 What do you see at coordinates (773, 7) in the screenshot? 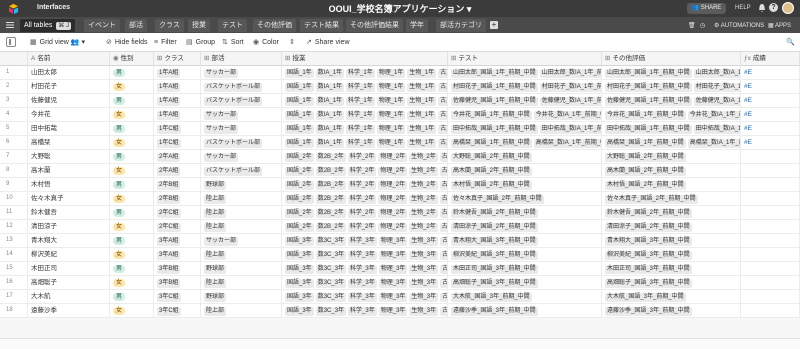
I see `question-icon: ?` at bounding box center [773, 7].